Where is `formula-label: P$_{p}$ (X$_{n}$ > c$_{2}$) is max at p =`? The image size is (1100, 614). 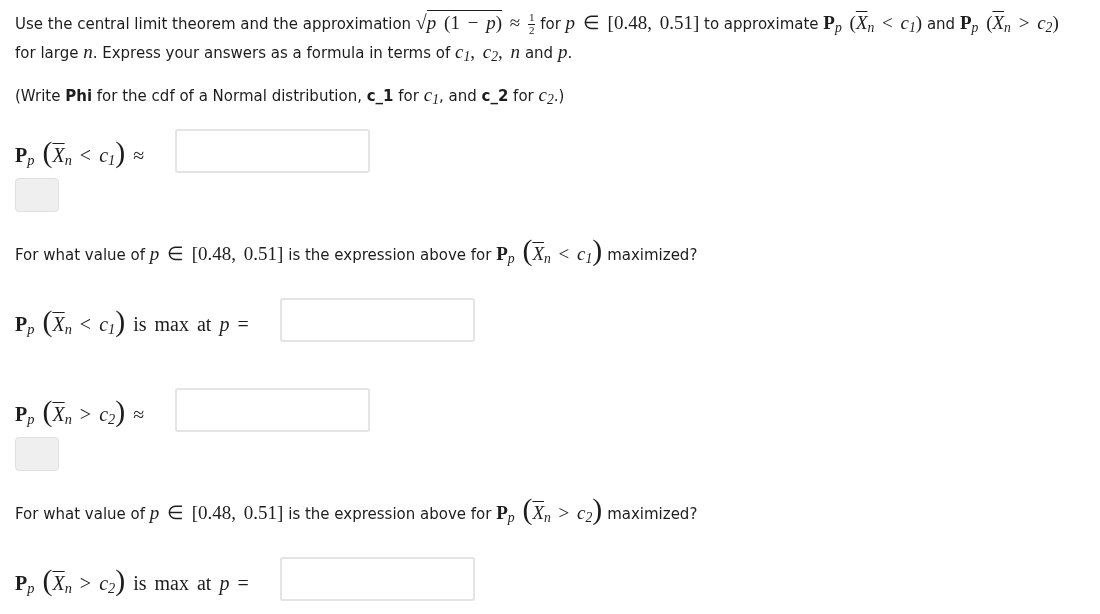 formula-label: P$_{p}$ (X$_{n}$ > c$_{2}$) is max at p = is located at coordinates (132, 579).